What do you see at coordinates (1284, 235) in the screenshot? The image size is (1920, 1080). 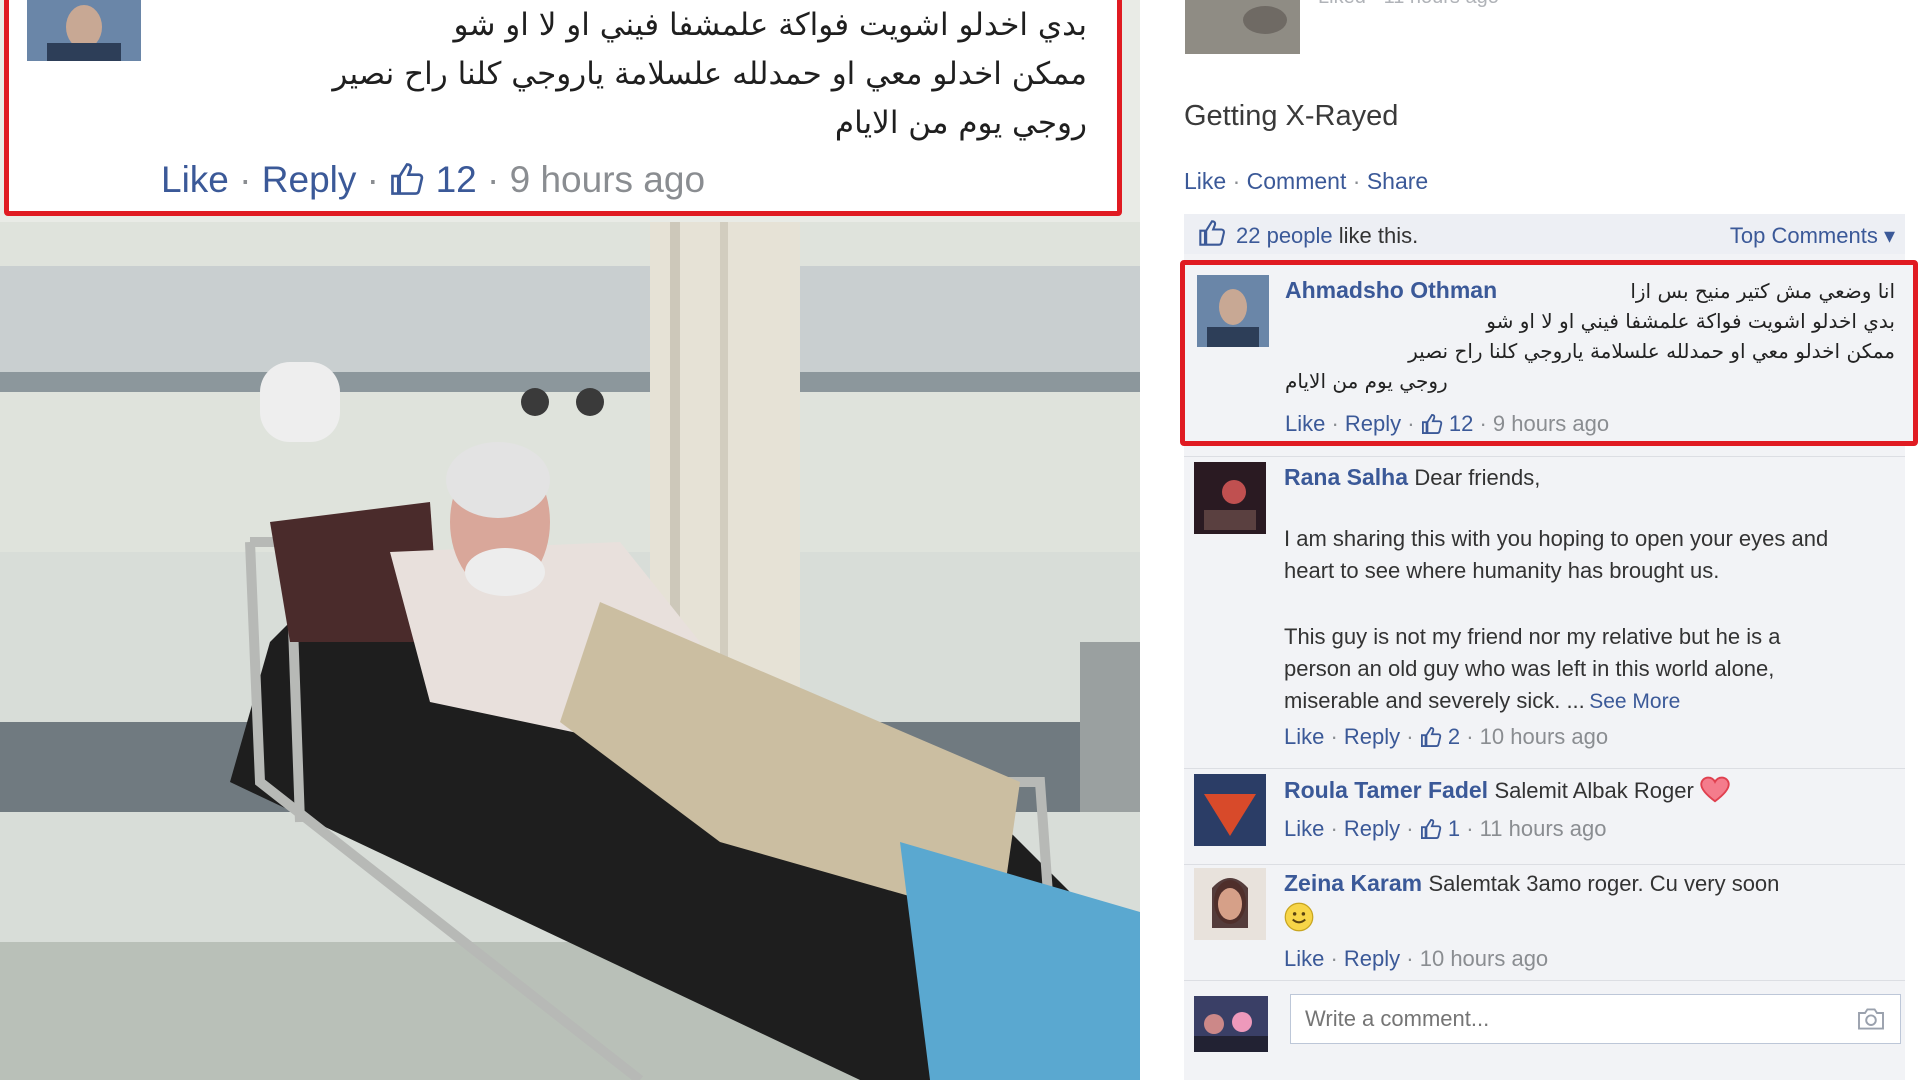 I see `likers-link: 22 people` at bounding box center [1284, 235].